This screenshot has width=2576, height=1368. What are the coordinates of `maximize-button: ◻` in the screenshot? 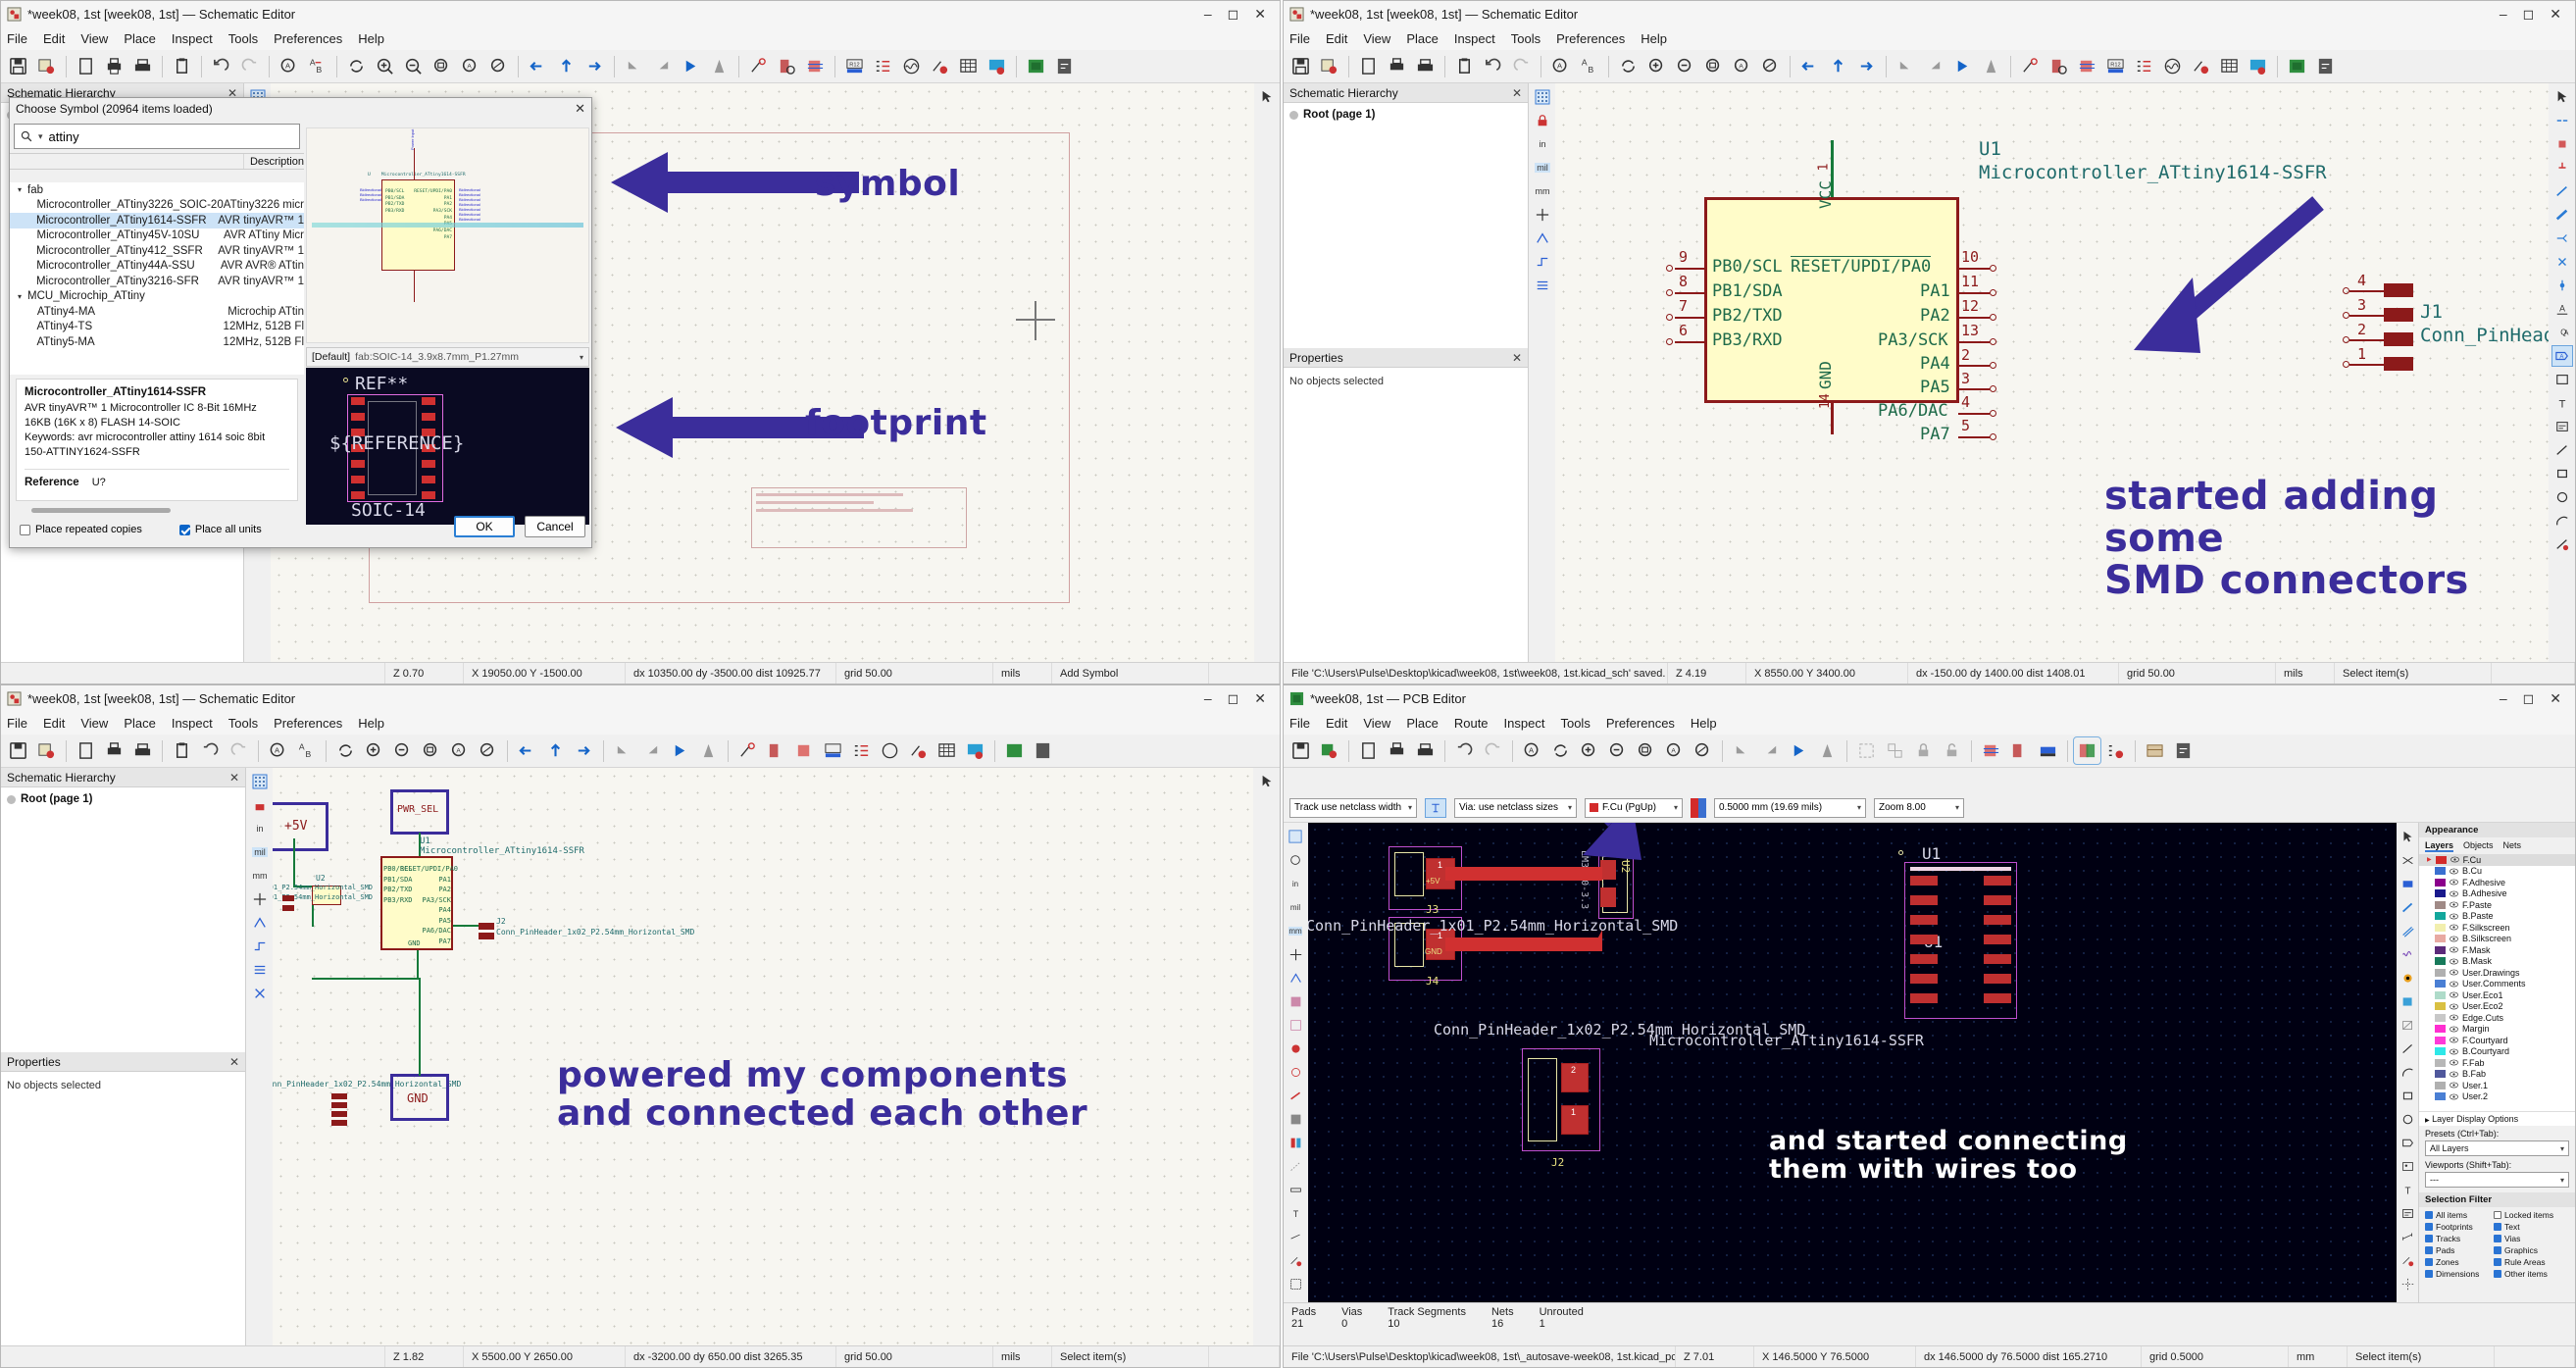 It's located at (1234, 14).